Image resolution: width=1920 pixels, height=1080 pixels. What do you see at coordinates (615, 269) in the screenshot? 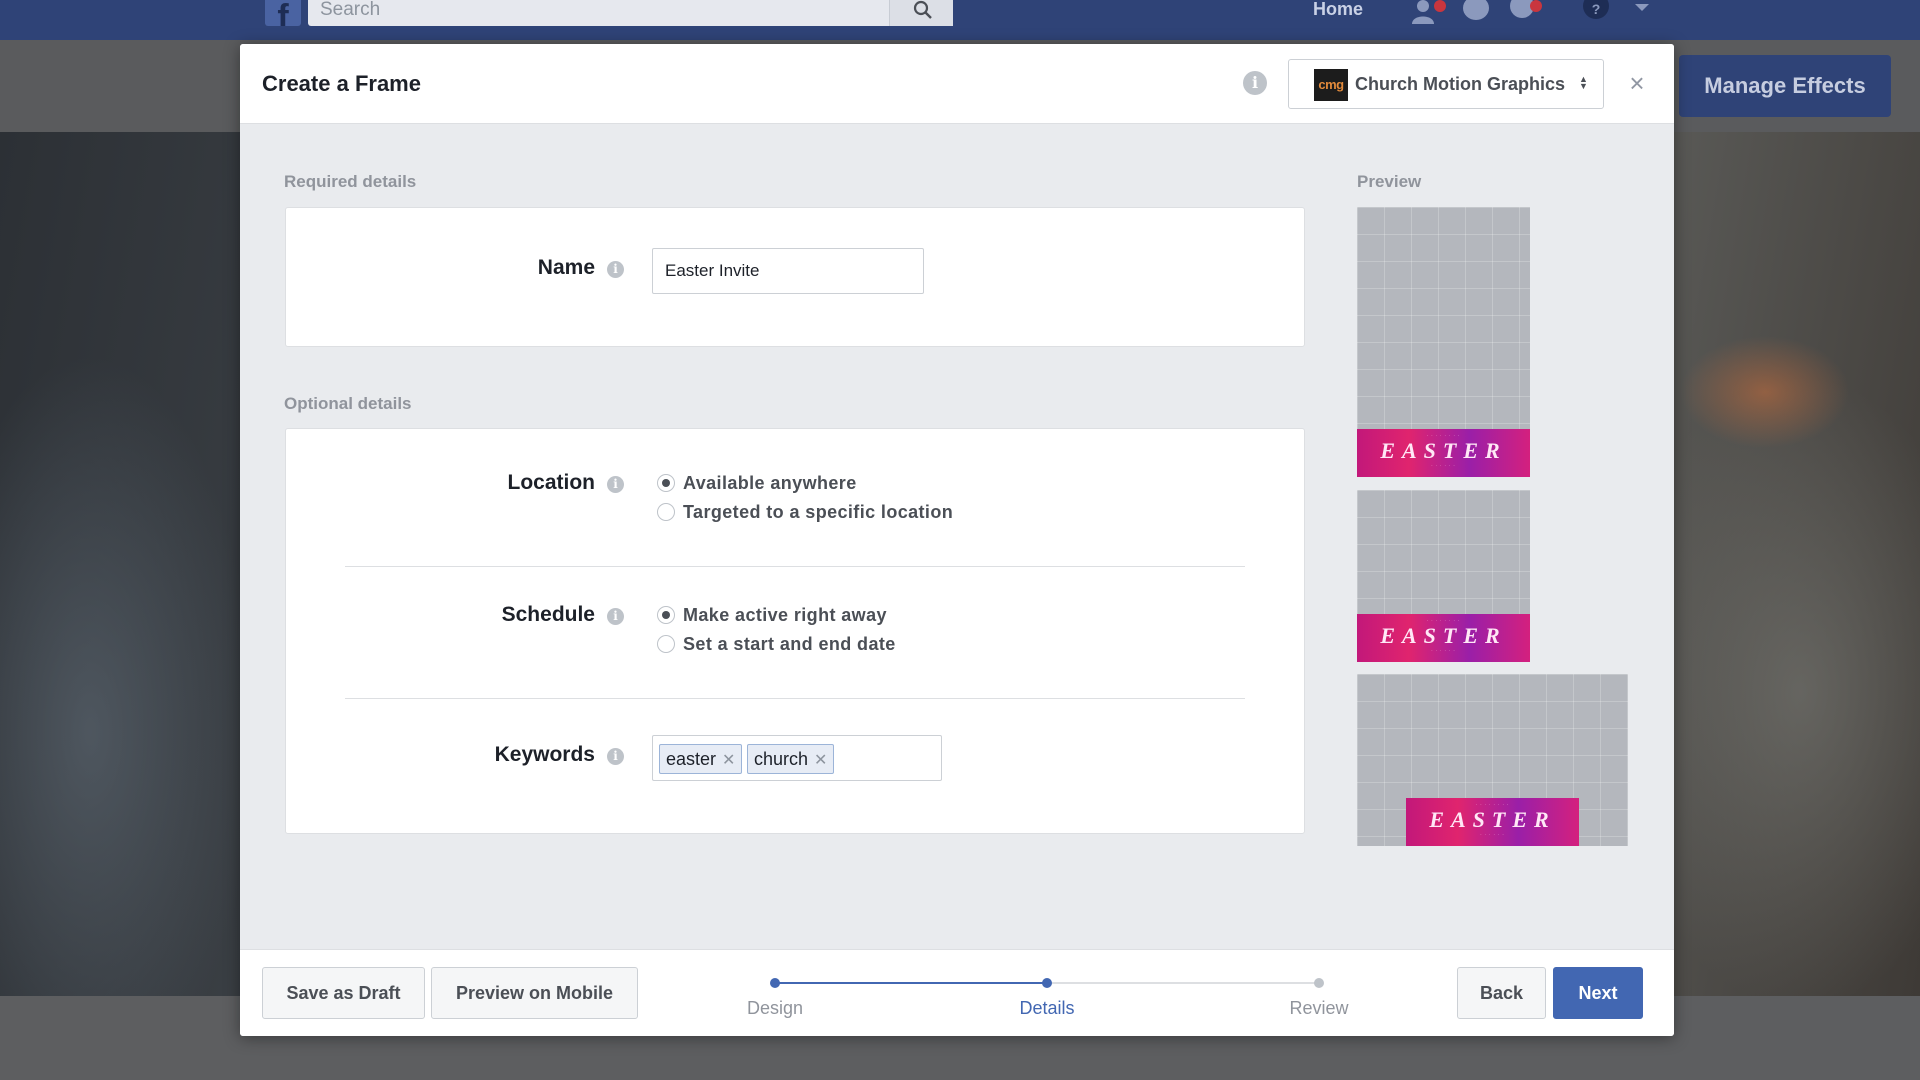
I see `name-info-icon: i` at bounding box center [615, 269].